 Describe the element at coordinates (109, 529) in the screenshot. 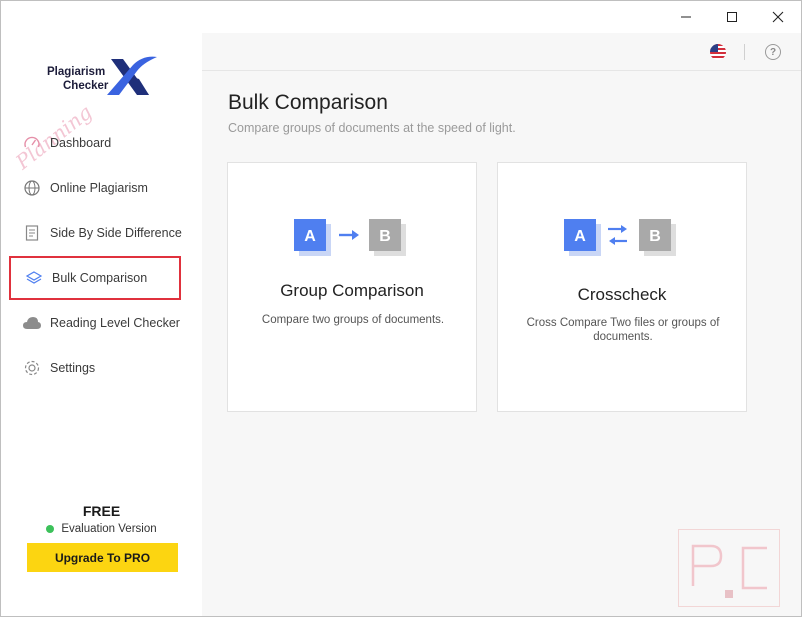

I see `license-status-text: Evaluation Version` at that location.